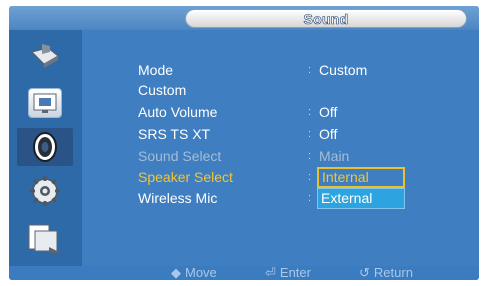  Describe the element at coordinates (201, 272) in the screenshot. I see `move-label: Move` at that location.